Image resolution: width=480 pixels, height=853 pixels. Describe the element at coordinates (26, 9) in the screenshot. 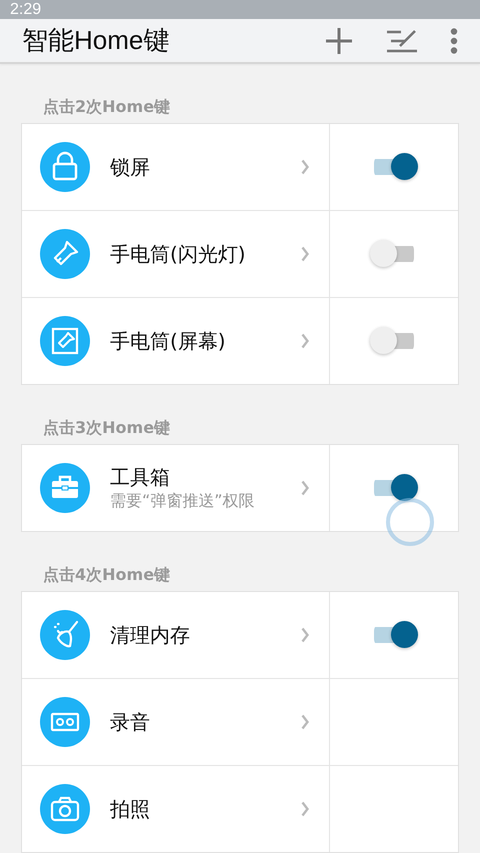

I see `status-time: 2:29` at that location.